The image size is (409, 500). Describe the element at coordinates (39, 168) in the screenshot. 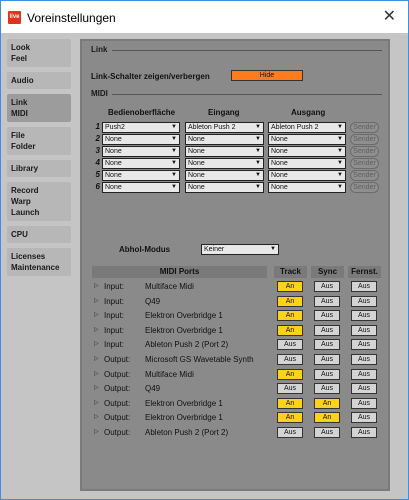

I see `sidebar-tab-library: Library` at that location.